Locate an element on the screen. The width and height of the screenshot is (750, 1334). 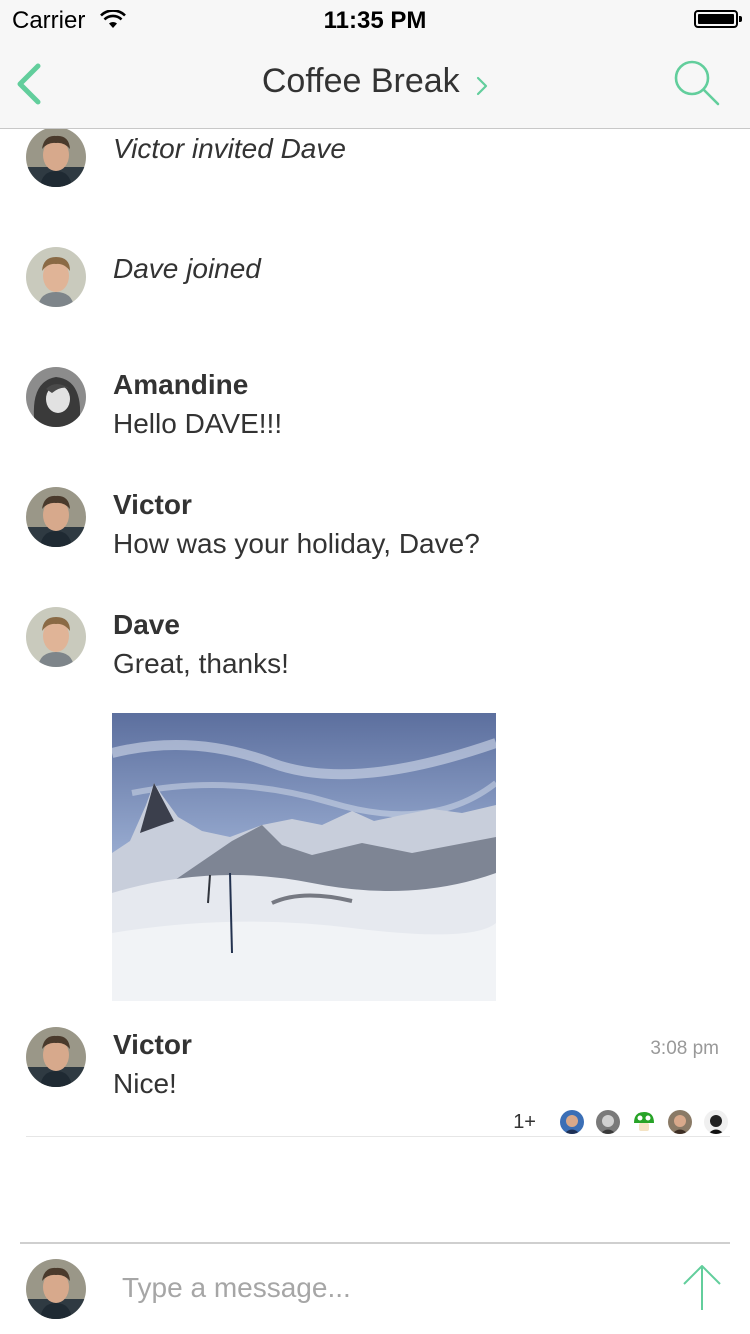
message-body: How was your holiday, Dave? is located at coordinates (296, 543).